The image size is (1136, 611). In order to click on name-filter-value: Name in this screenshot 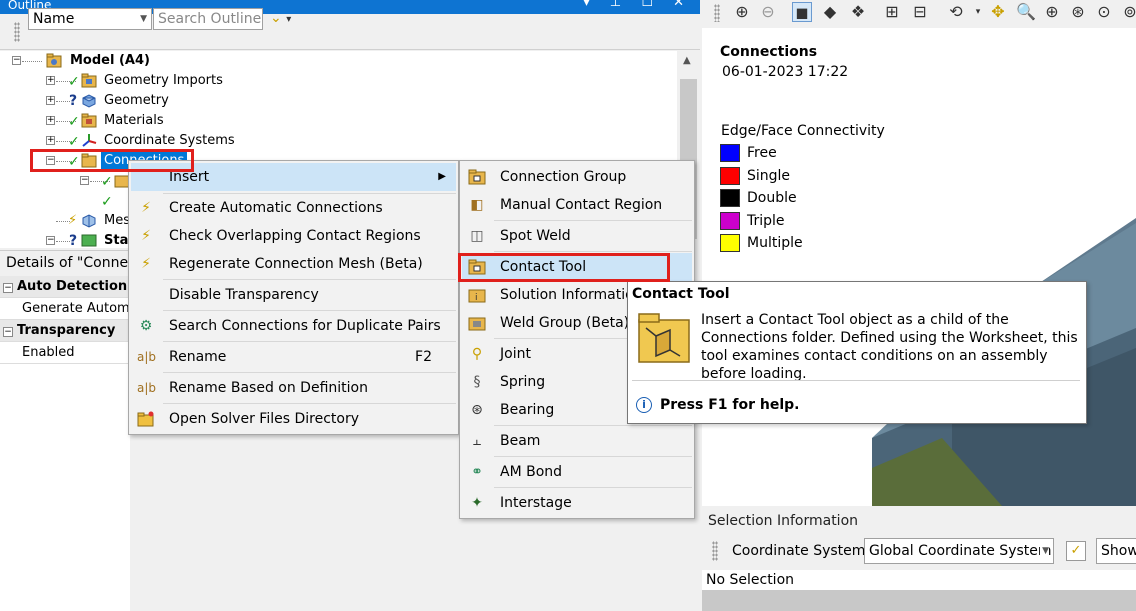, I will do `click(54, 19)`.